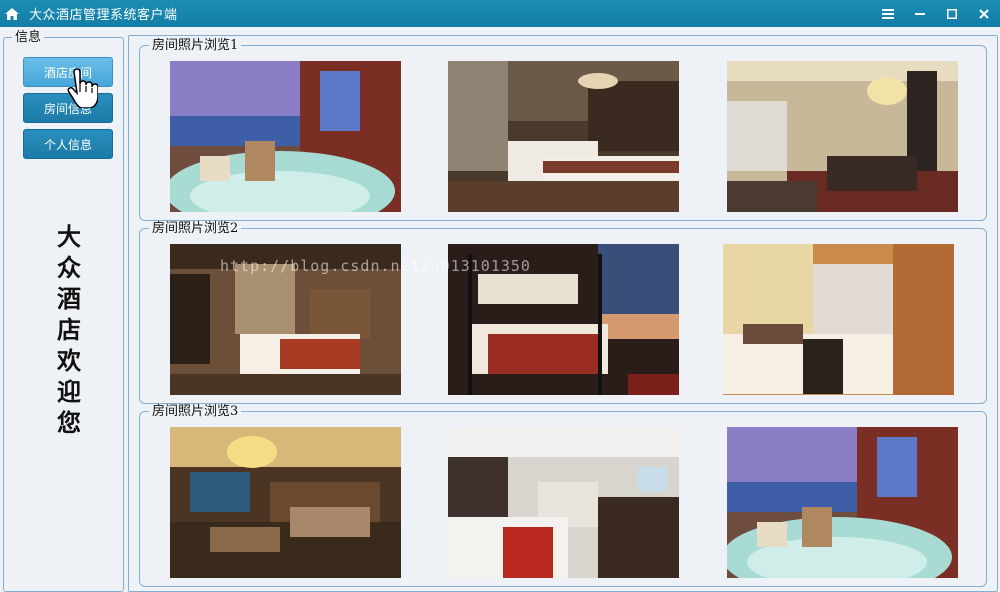  Describe the element at coordinates (69, 298) in the screenshot. I see `welcome-char: 酒` at that location.